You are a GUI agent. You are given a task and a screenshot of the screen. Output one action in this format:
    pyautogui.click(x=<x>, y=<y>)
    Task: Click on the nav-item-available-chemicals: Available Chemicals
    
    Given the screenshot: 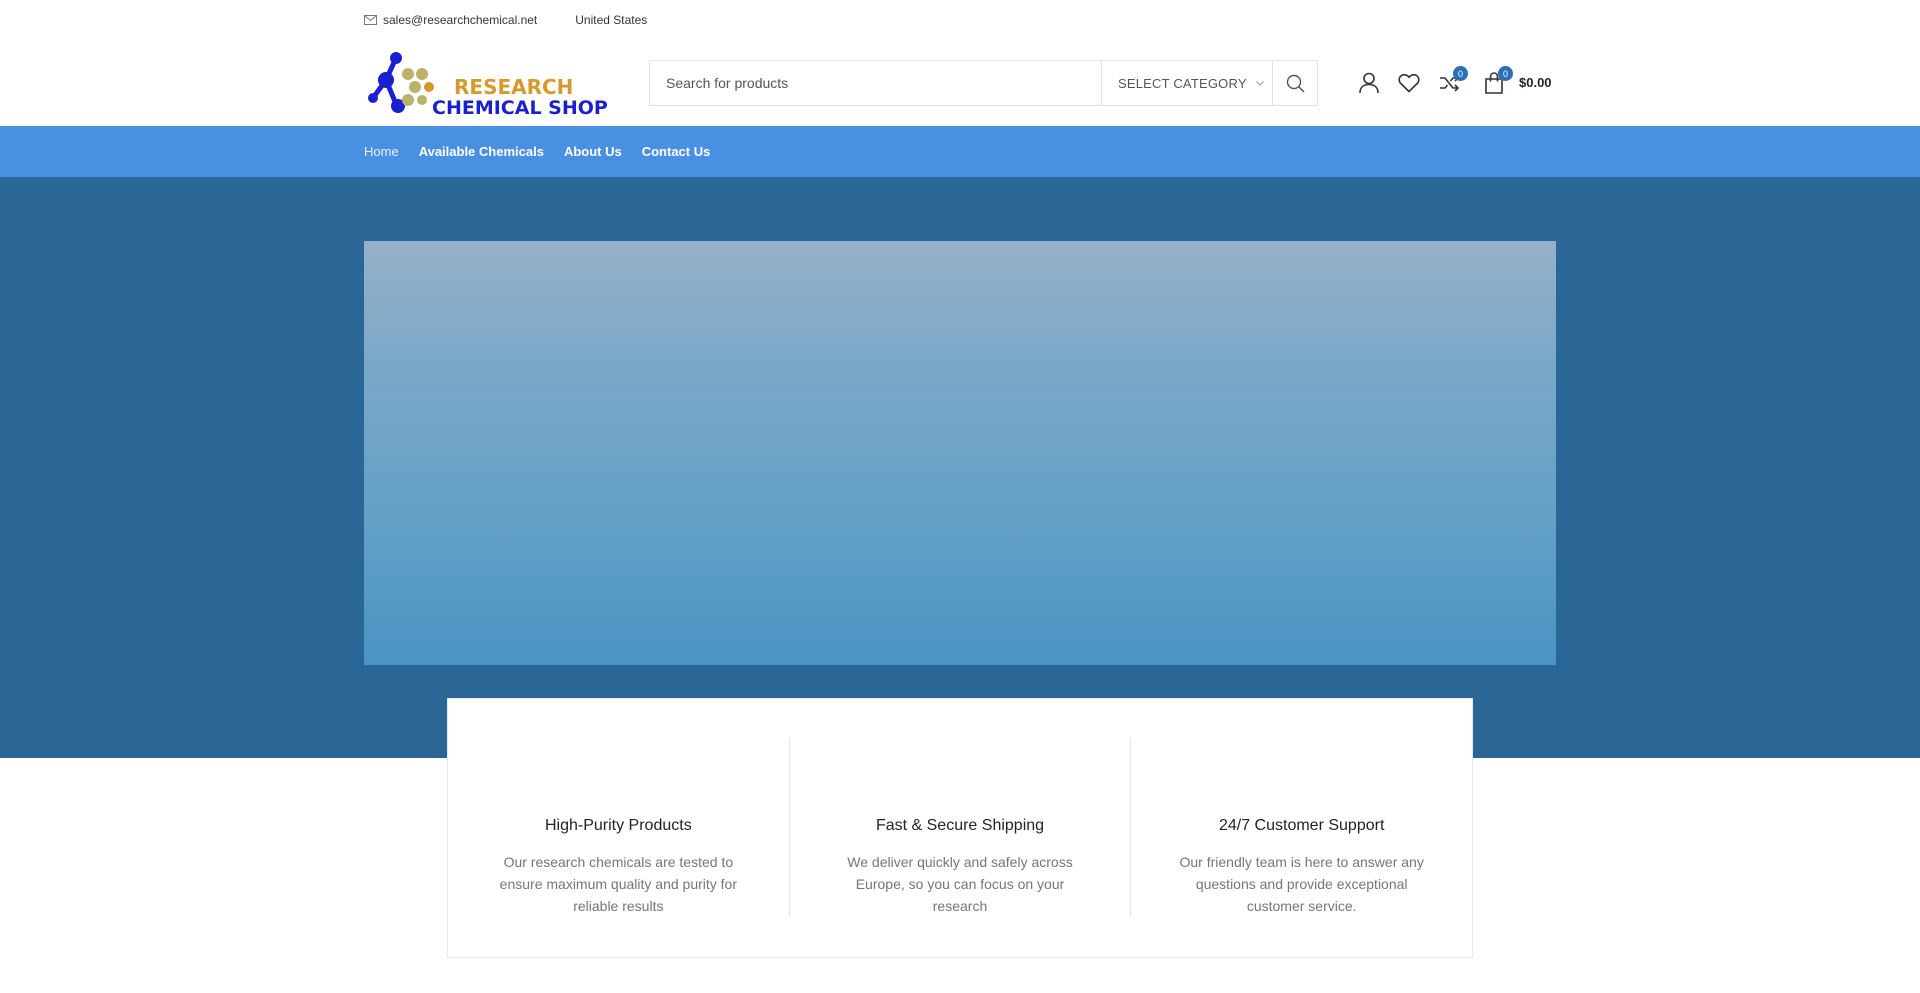 What is the action you would take?
    pyautogui.click(x=481, y=151)
    